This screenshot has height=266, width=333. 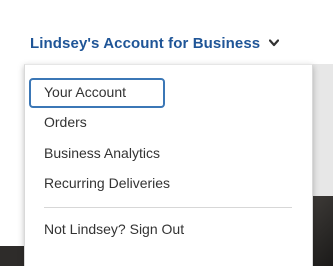 What do you see at coordinates (168, 207) in the screenshot?
I see `menu-divider` at bounding box center [168, 207].